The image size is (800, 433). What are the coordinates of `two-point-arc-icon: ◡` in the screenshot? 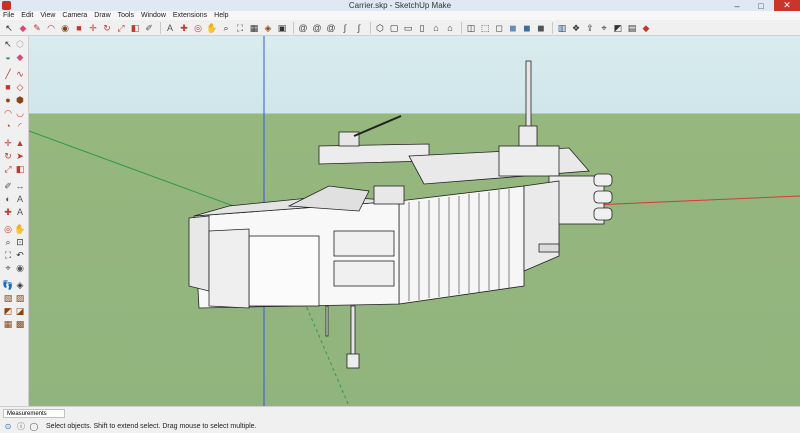 It's located at (20, 113).